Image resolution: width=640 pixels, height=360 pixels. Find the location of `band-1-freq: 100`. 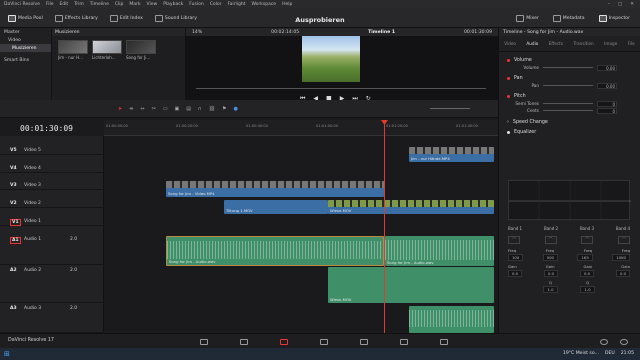

band-1-freq: 100 is located at coordinates (516, 257).